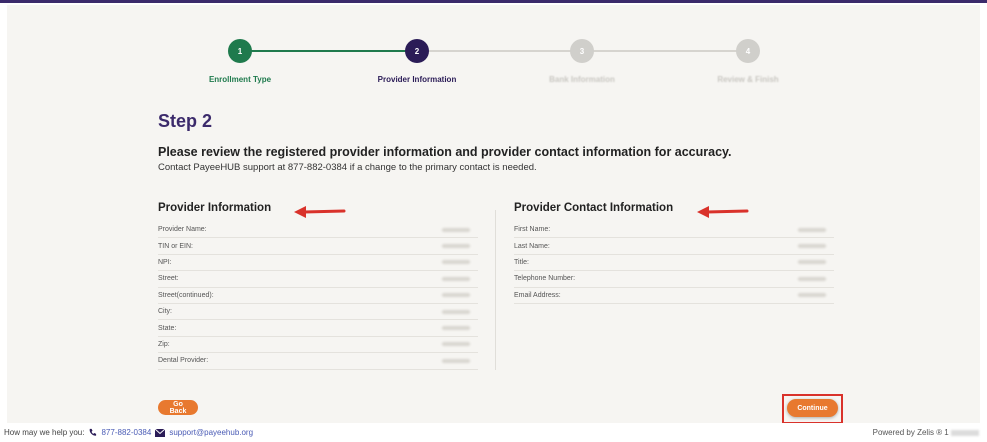 This screenshot has width=987, height=442. What do you see at coordinates (582, 79) in the screenshot?
I see `step-3-label: Bank Information` at bounding box center [582, 79].